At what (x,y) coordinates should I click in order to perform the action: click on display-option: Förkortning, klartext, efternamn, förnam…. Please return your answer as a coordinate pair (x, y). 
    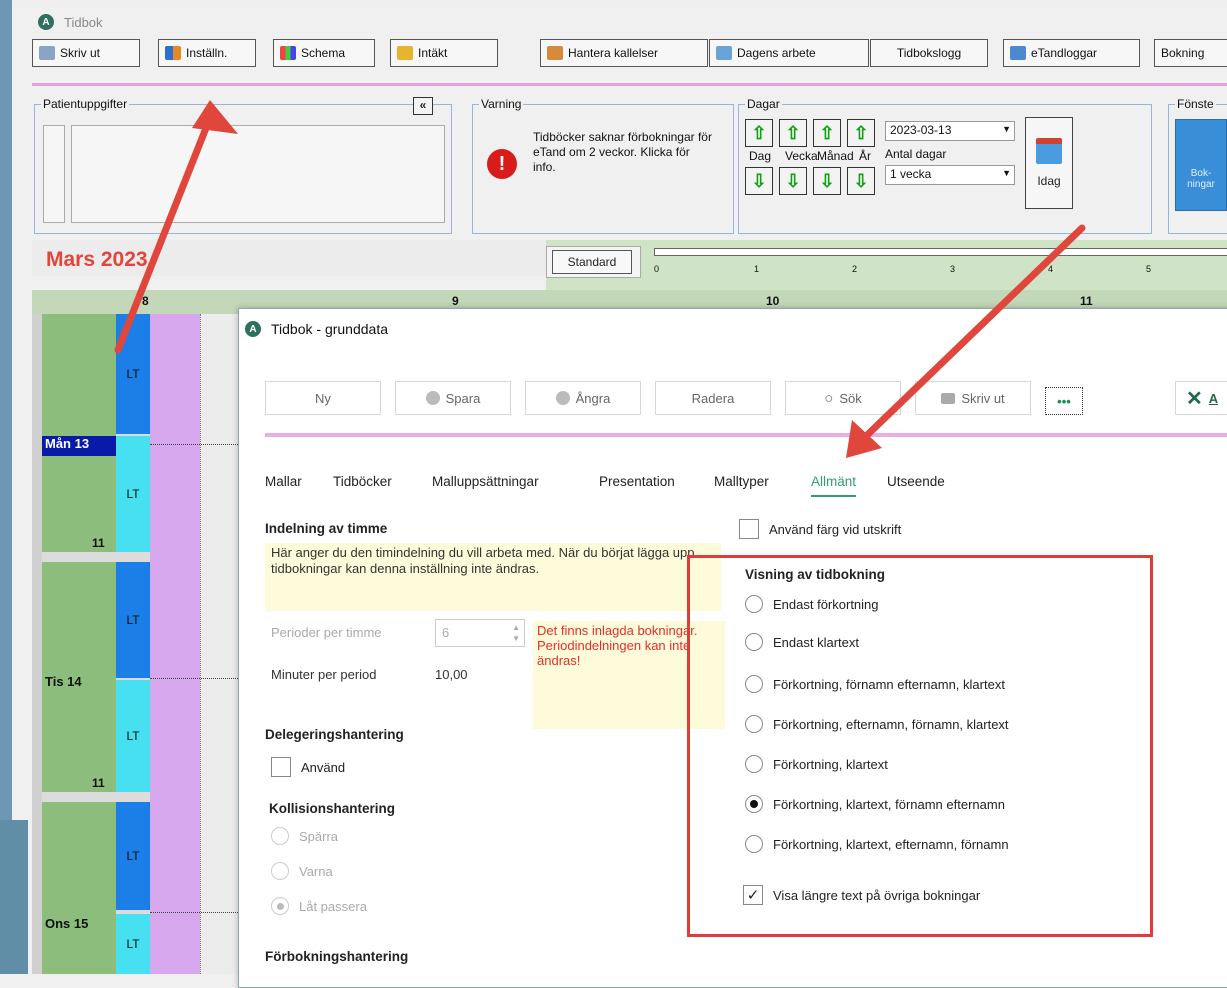
    Looking at the image, I should click on (877, 844).